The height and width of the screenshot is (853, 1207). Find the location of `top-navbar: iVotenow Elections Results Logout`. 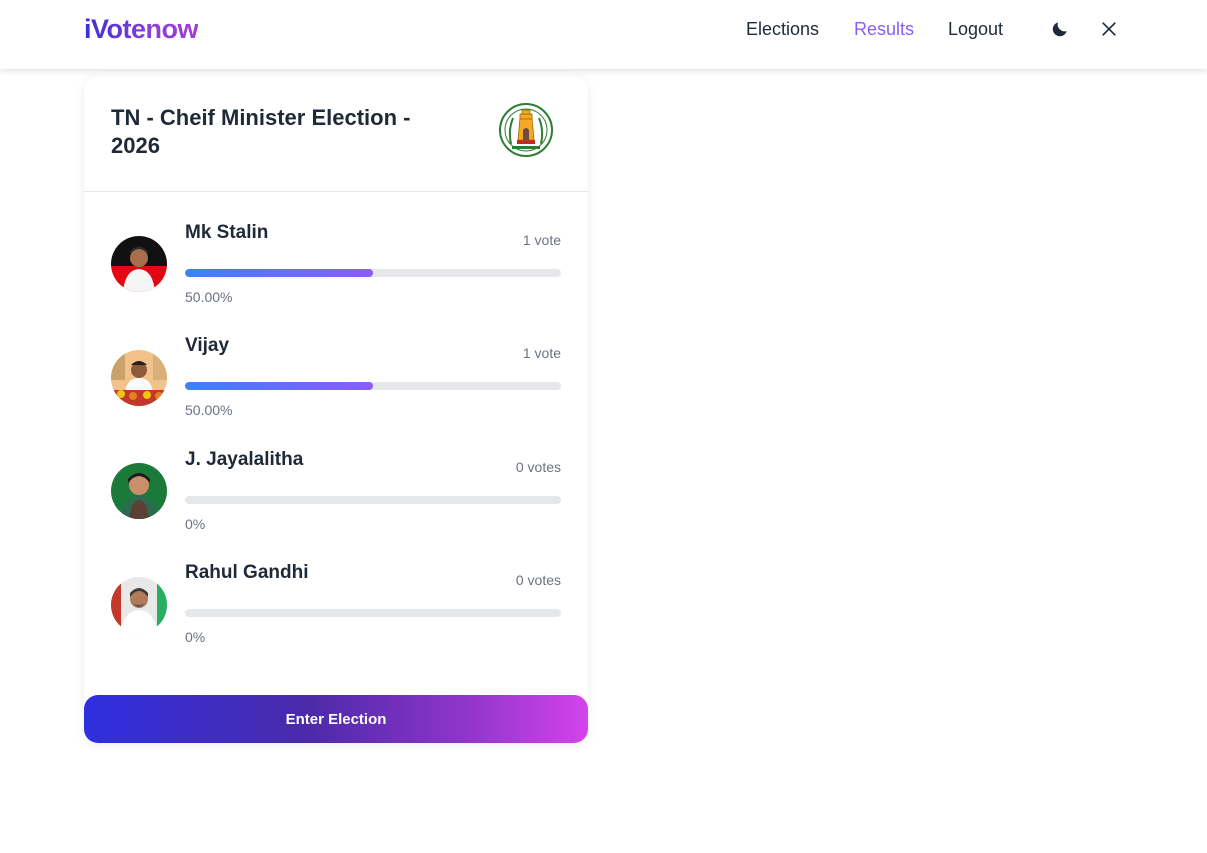

top-navbar: iVotenow Elections Results Logout is located at coordinates (603, 34).